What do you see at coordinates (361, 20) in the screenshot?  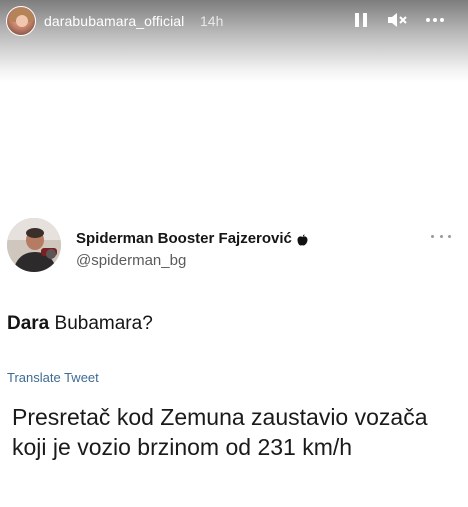 I see `pause-icon` at bounding box center [361, 20].